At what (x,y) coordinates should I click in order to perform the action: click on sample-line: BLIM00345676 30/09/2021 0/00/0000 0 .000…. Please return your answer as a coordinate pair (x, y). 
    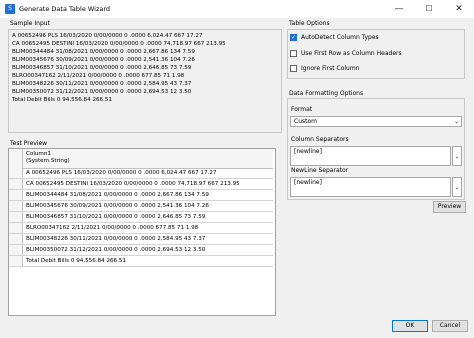
    Looking at the image, I should click on (103, 60).